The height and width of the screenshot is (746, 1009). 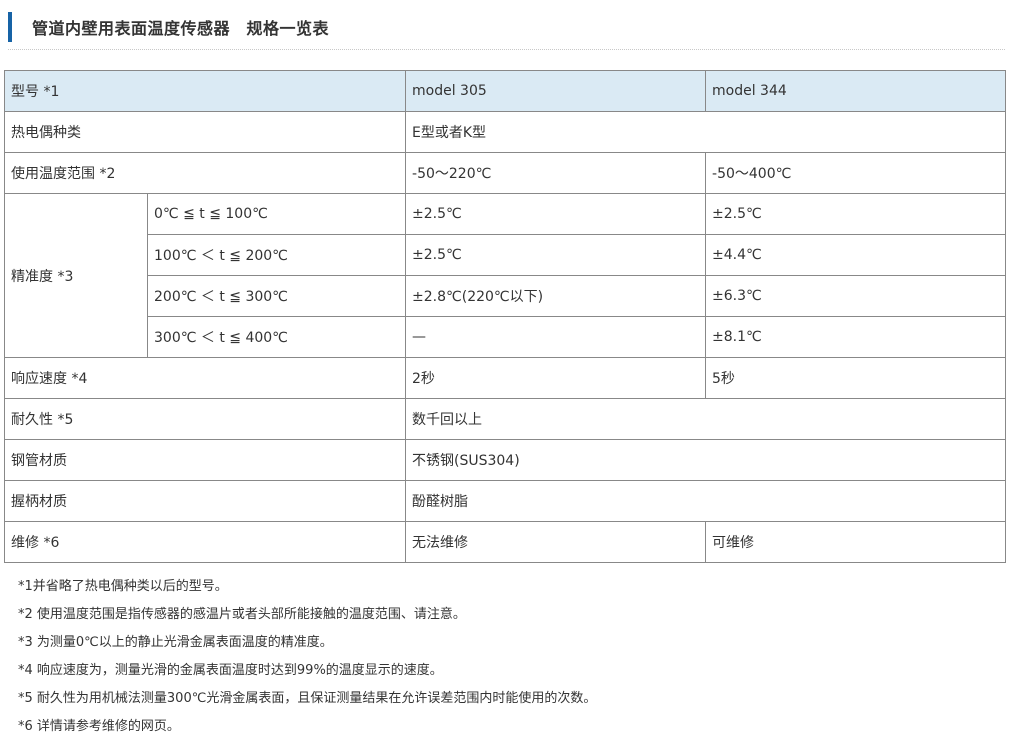 What do you see at coordinates (205, 419) in the screenshot?
I see `durability-label: 耐久性 *5` at bounding box center [205, 419].